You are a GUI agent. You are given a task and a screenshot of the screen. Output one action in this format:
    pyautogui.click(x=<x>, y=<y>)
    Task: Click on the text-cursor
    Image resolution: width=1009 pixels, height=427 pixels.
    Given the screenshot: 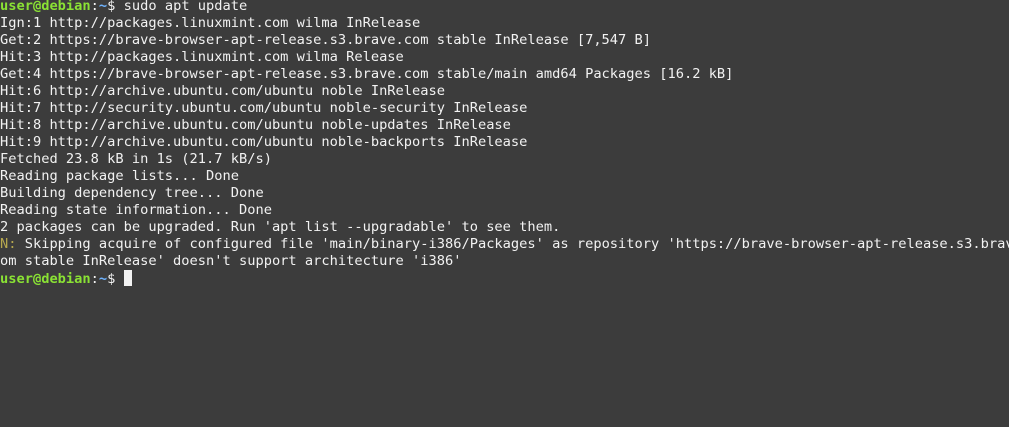 What is the action you would take?
    pyautogui.click(x=127, y=278)
    